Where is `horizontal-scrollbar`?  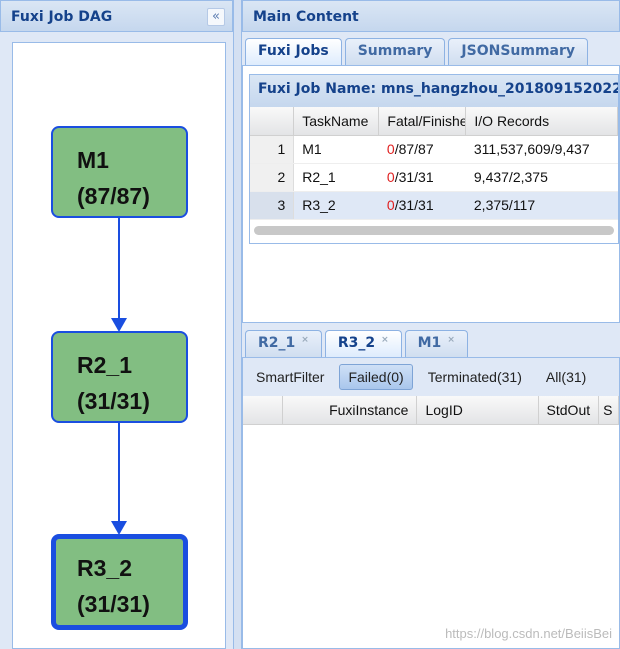 horizontal-scrollbar is located at coordinates (434, 230).